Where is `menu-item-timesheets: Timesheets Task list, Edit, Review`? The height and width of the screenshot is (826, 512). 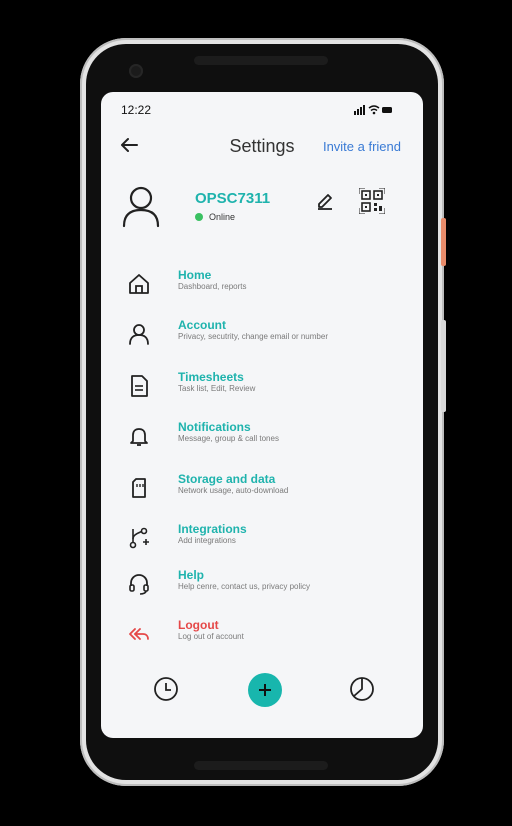 menu-item-timesheets: Timesheets Task list, Edit, Review is located at coordinates (262, 386).